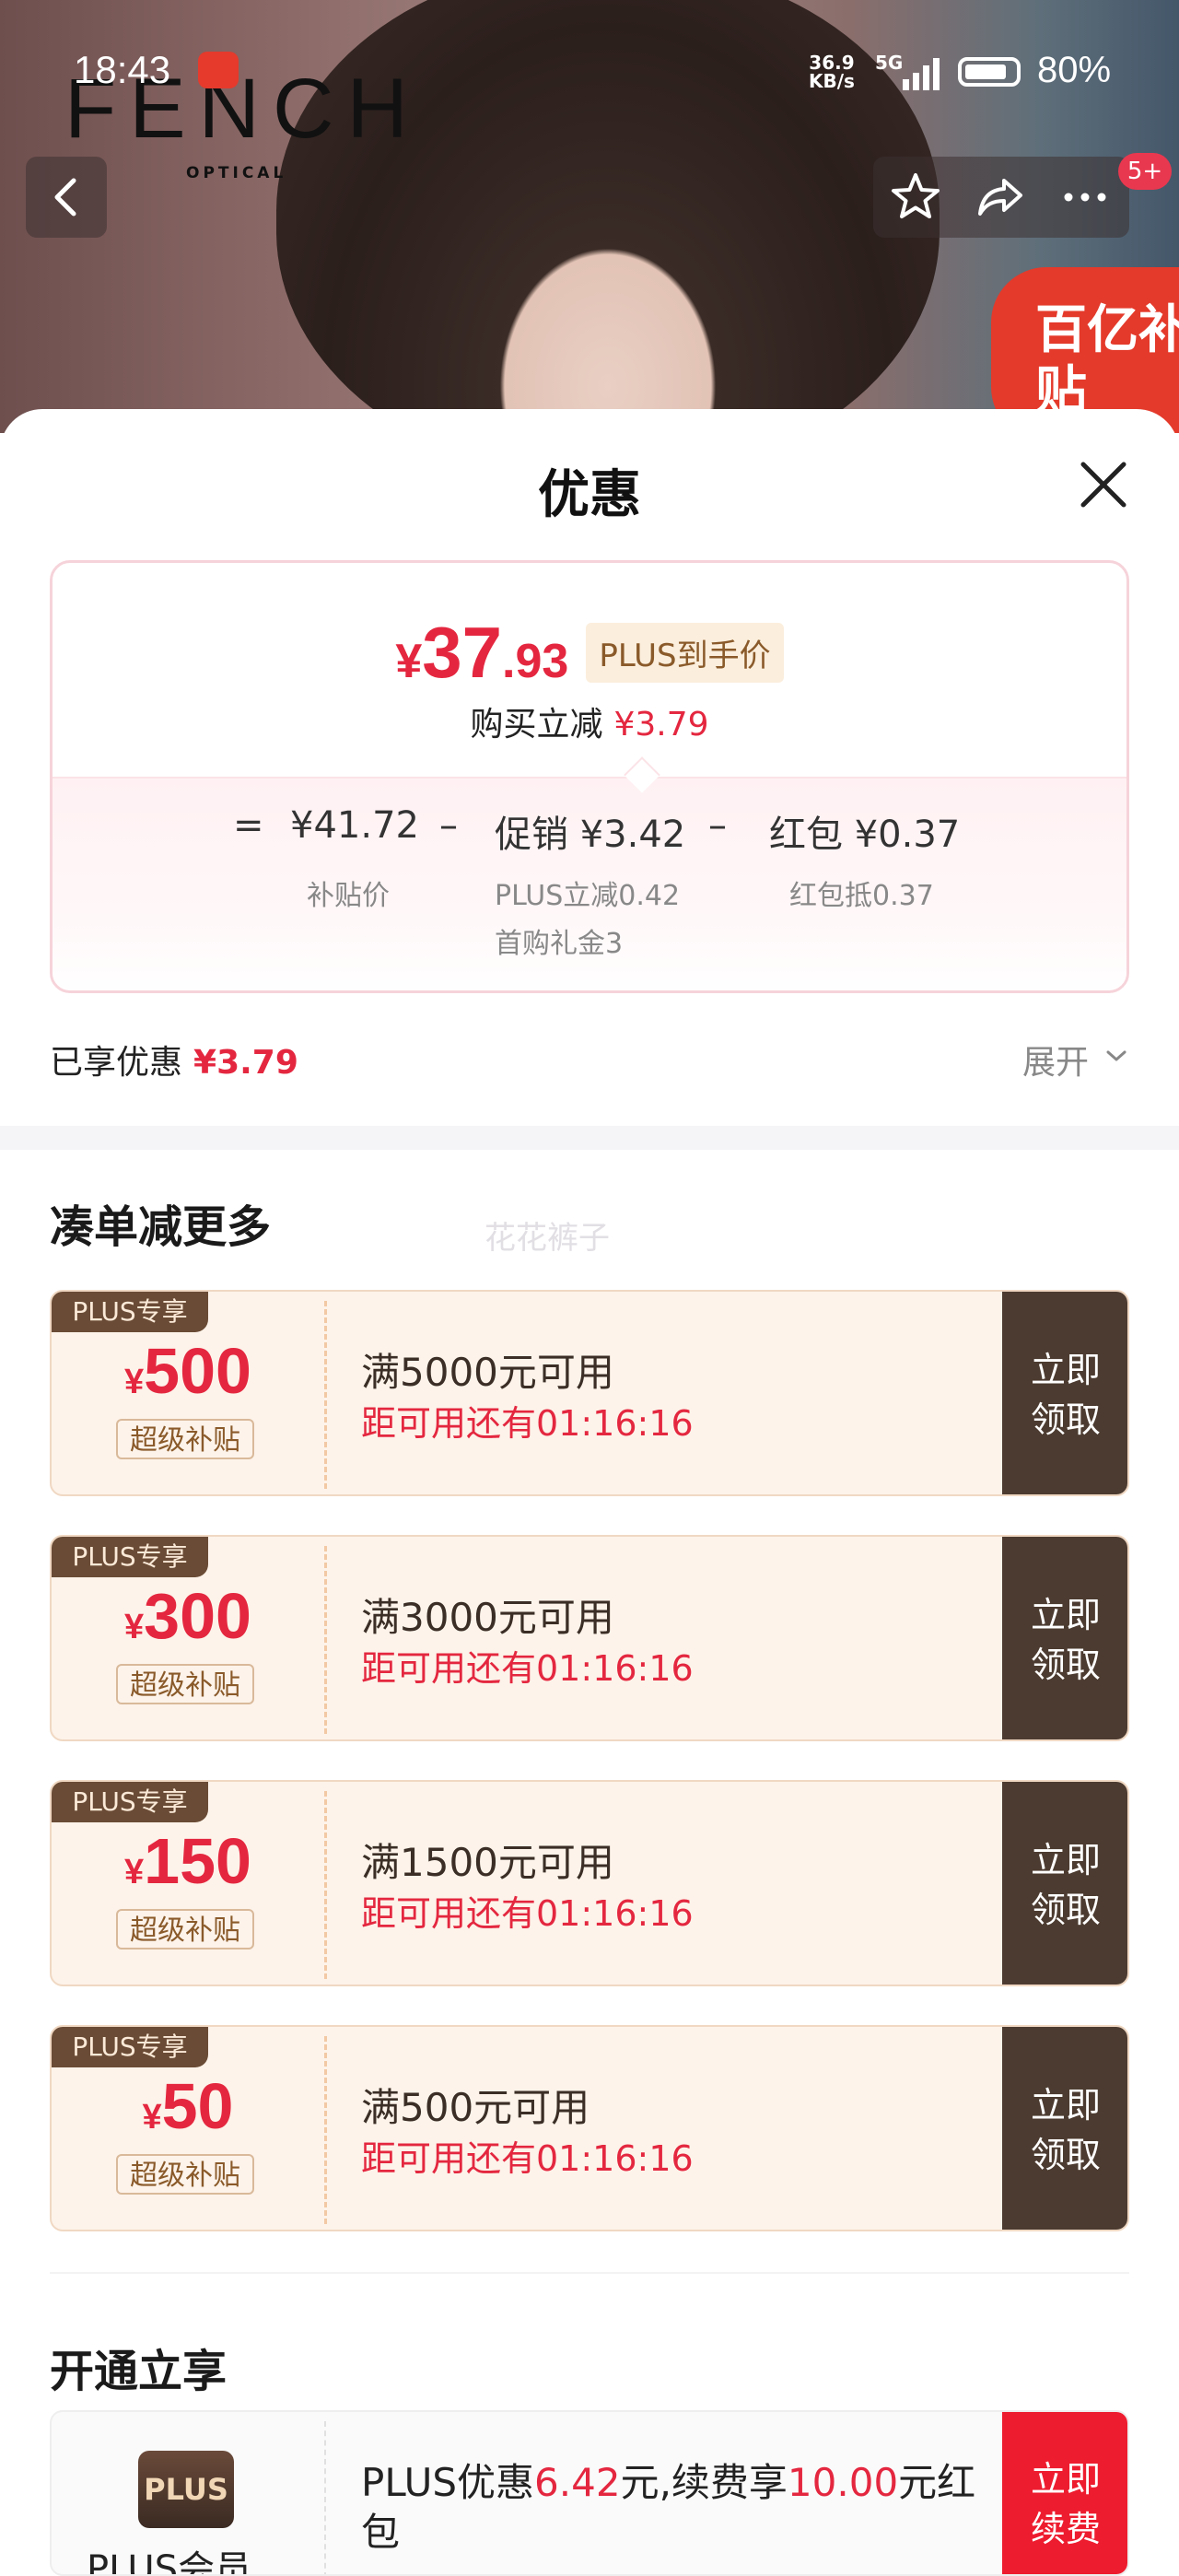  What do you see at coordinates (589, 1138) in the screenshot?
I see `section-divider` at bounding box center [589, 1138].